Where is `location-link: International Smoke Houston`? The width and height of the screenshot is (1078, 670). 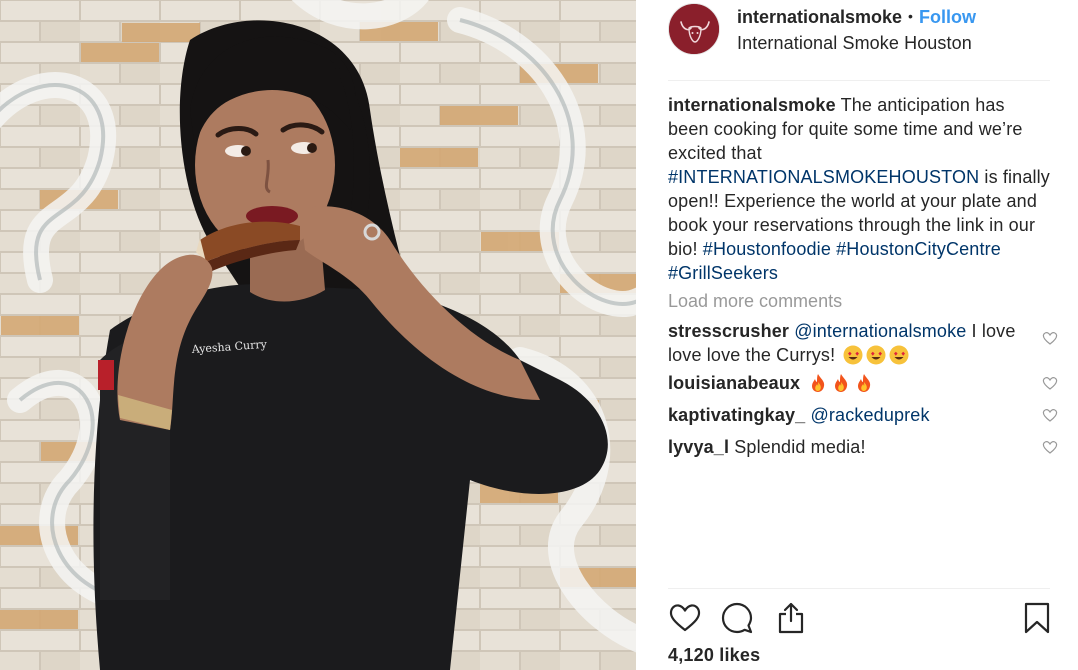 location-link: International Smoke Houston is located at coordinates (856, 43).